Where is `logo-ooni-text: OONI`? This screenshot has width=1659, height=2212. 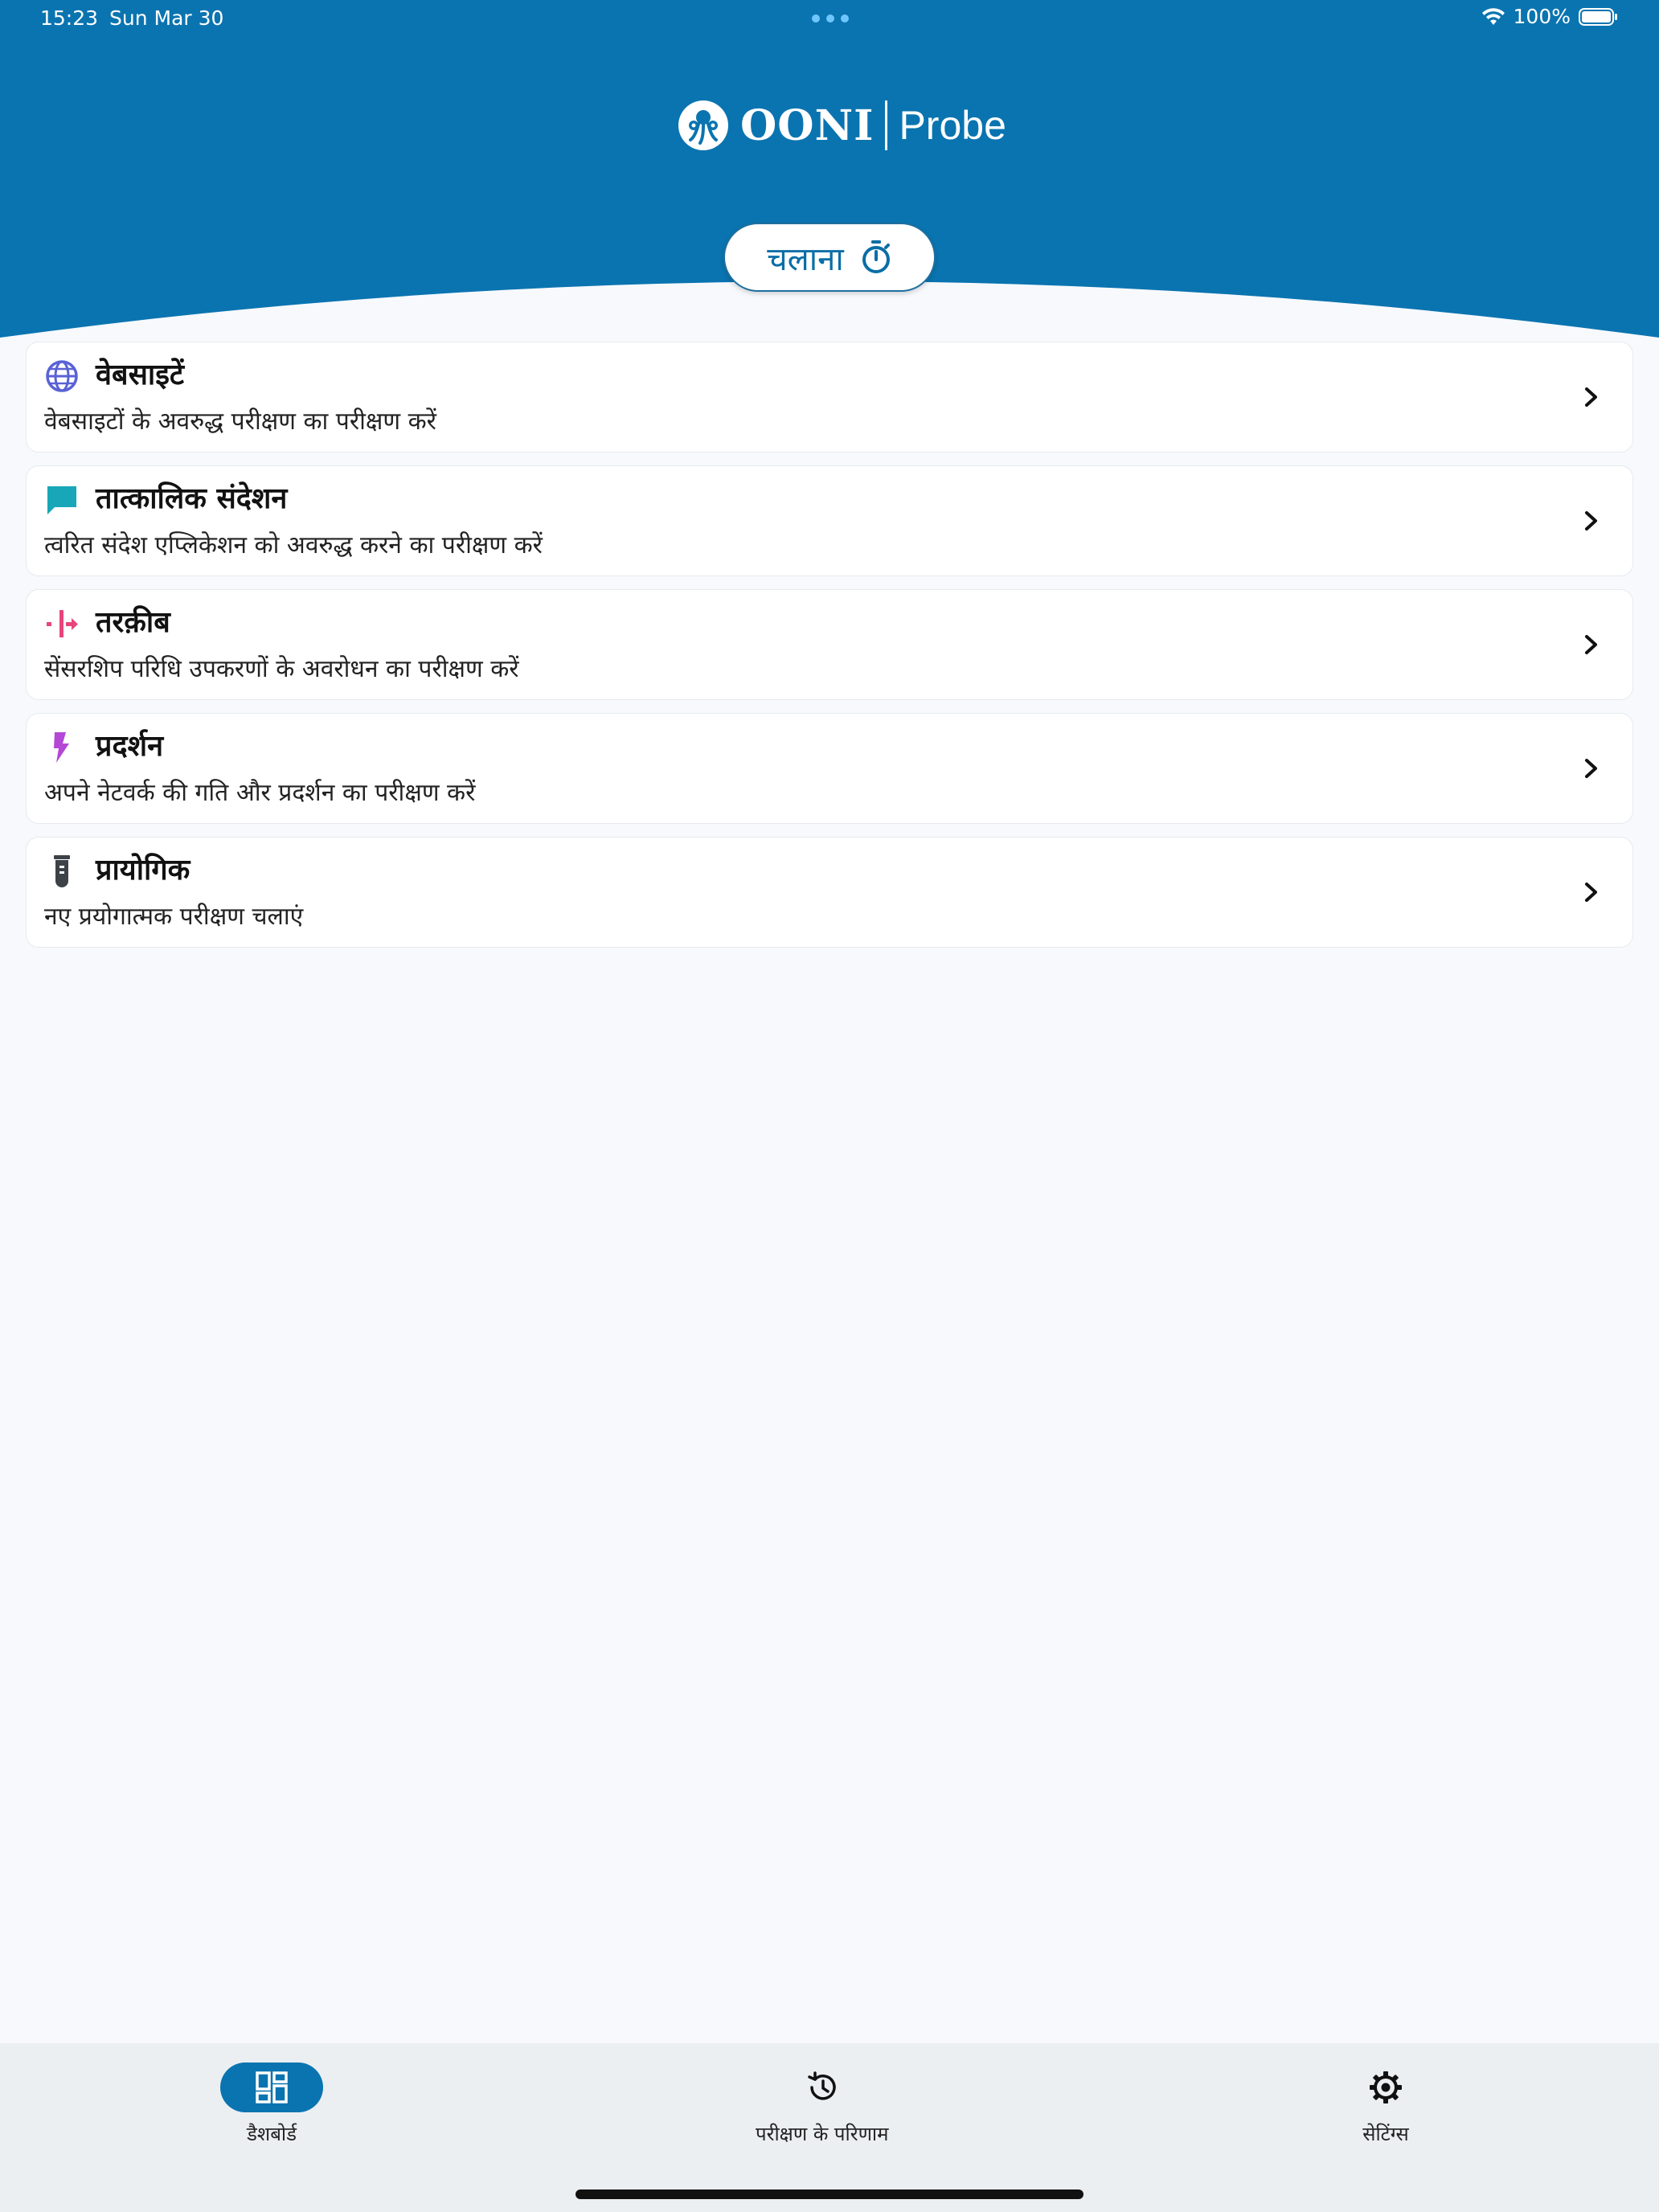
logo-ooni-text: OONI is located at coordinates (807, 125).